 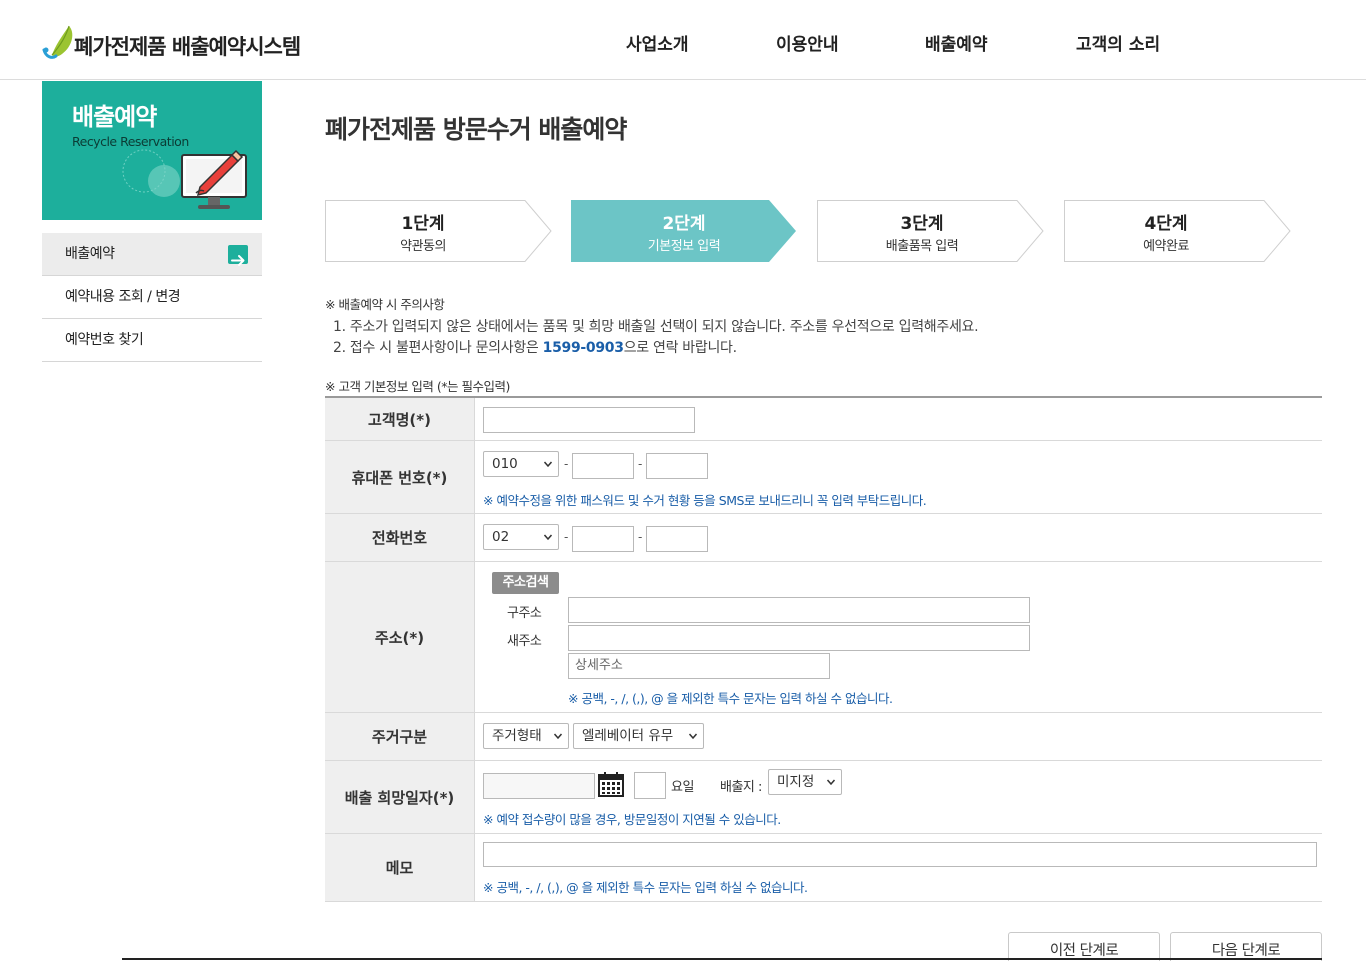 What do you see at coordinates (956, 42) in the screenshot?
I see `nav-reservation: 배출예약` at bounding box center [956, 42].